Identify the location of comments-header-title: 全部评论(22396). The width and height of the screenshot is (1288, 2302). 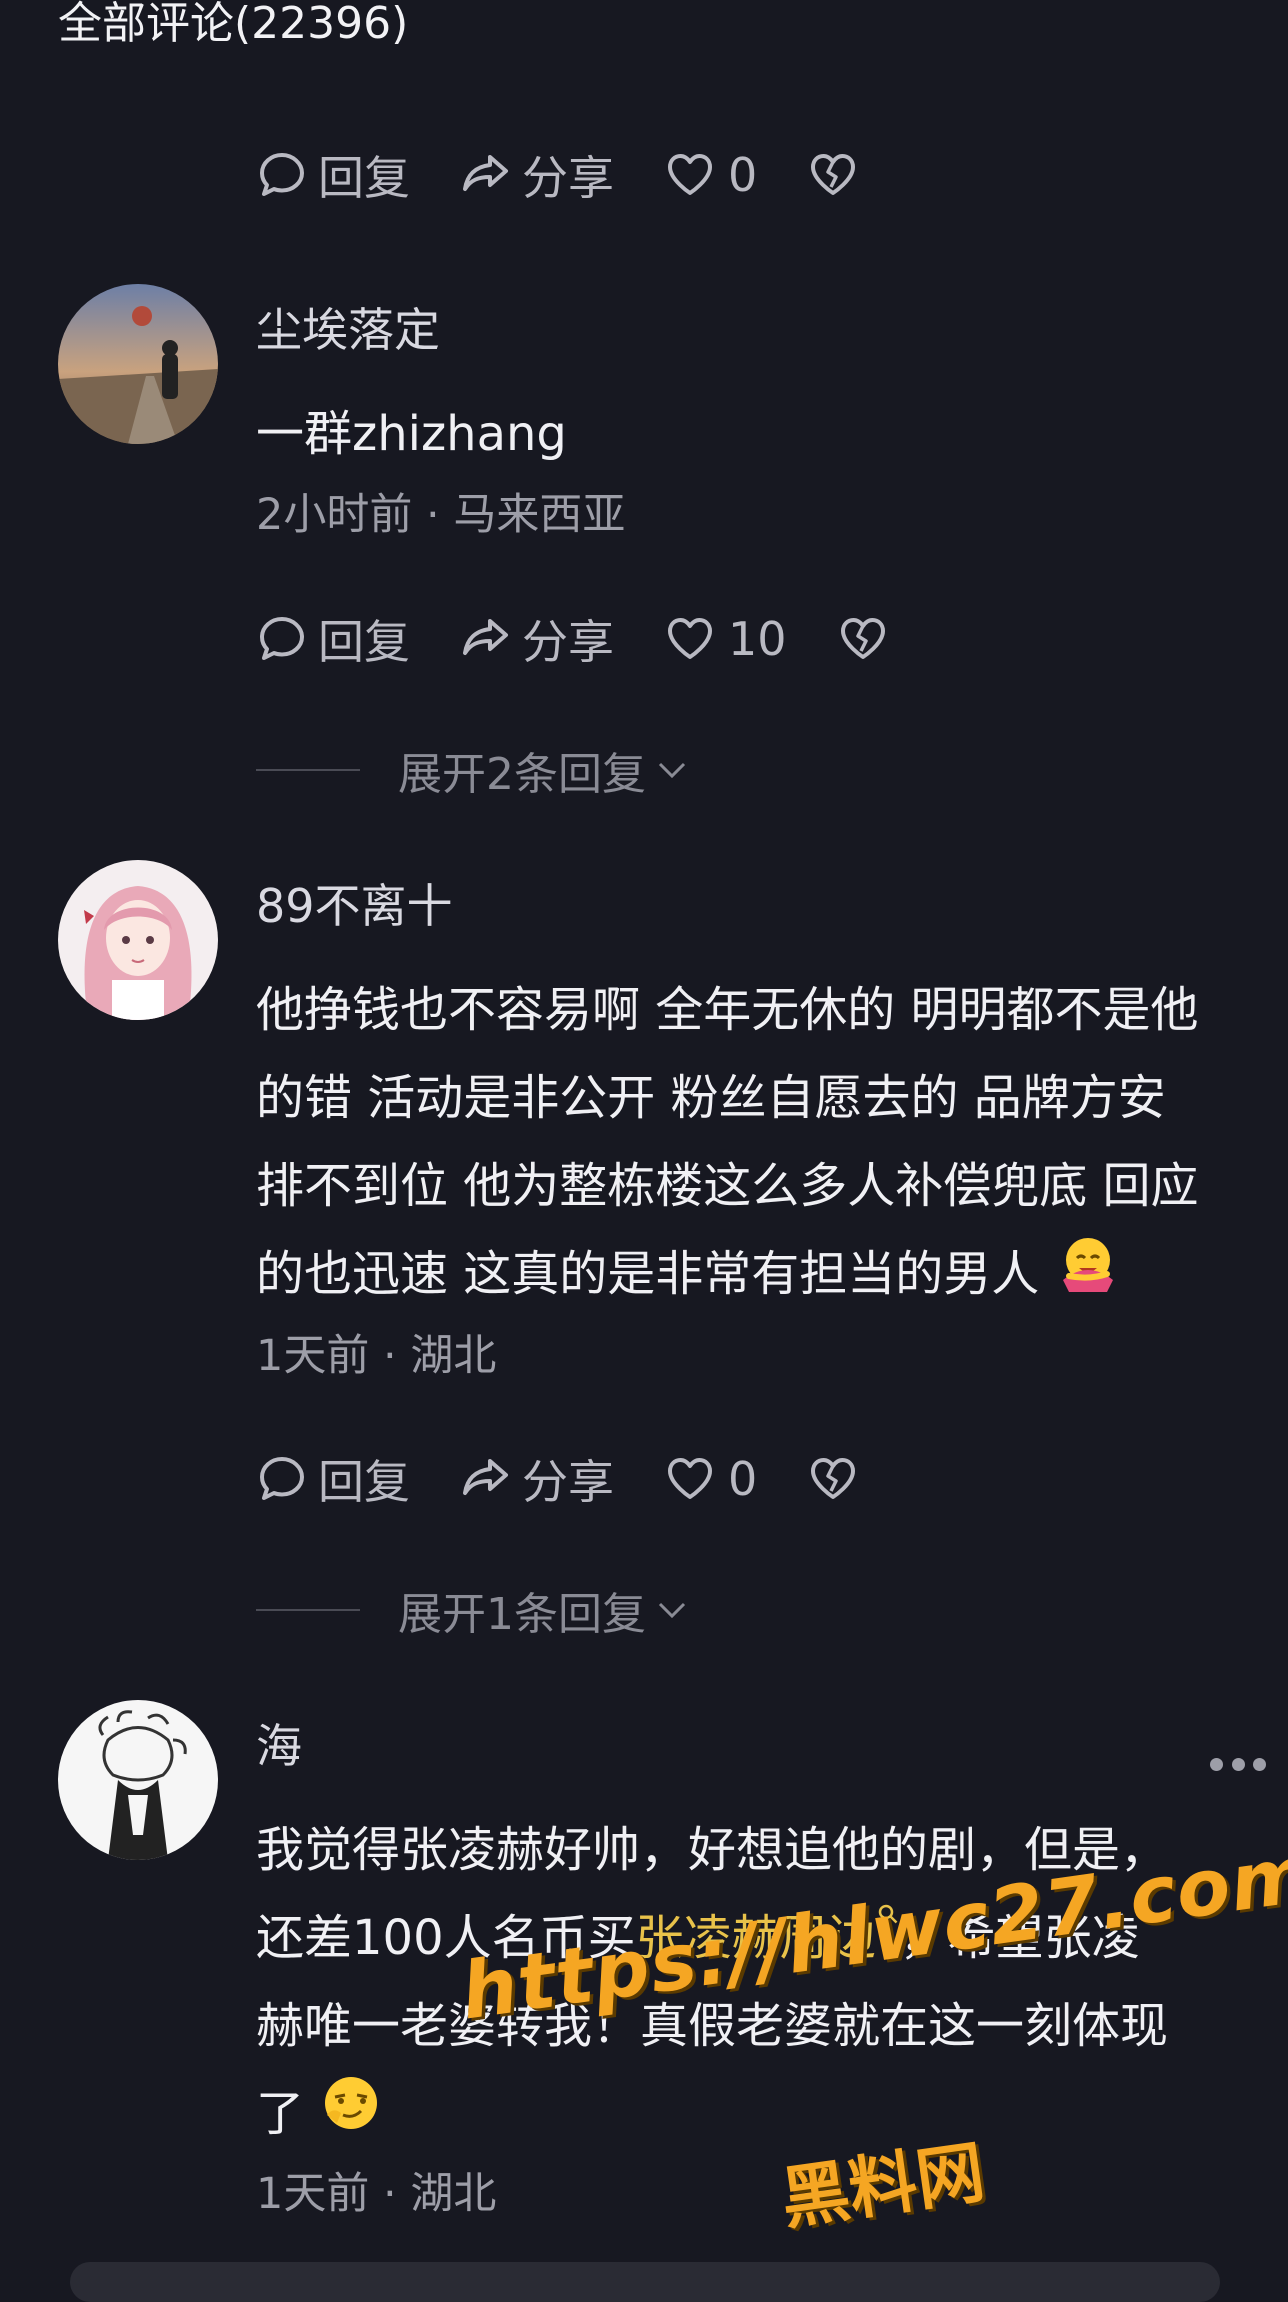
(233, 24).